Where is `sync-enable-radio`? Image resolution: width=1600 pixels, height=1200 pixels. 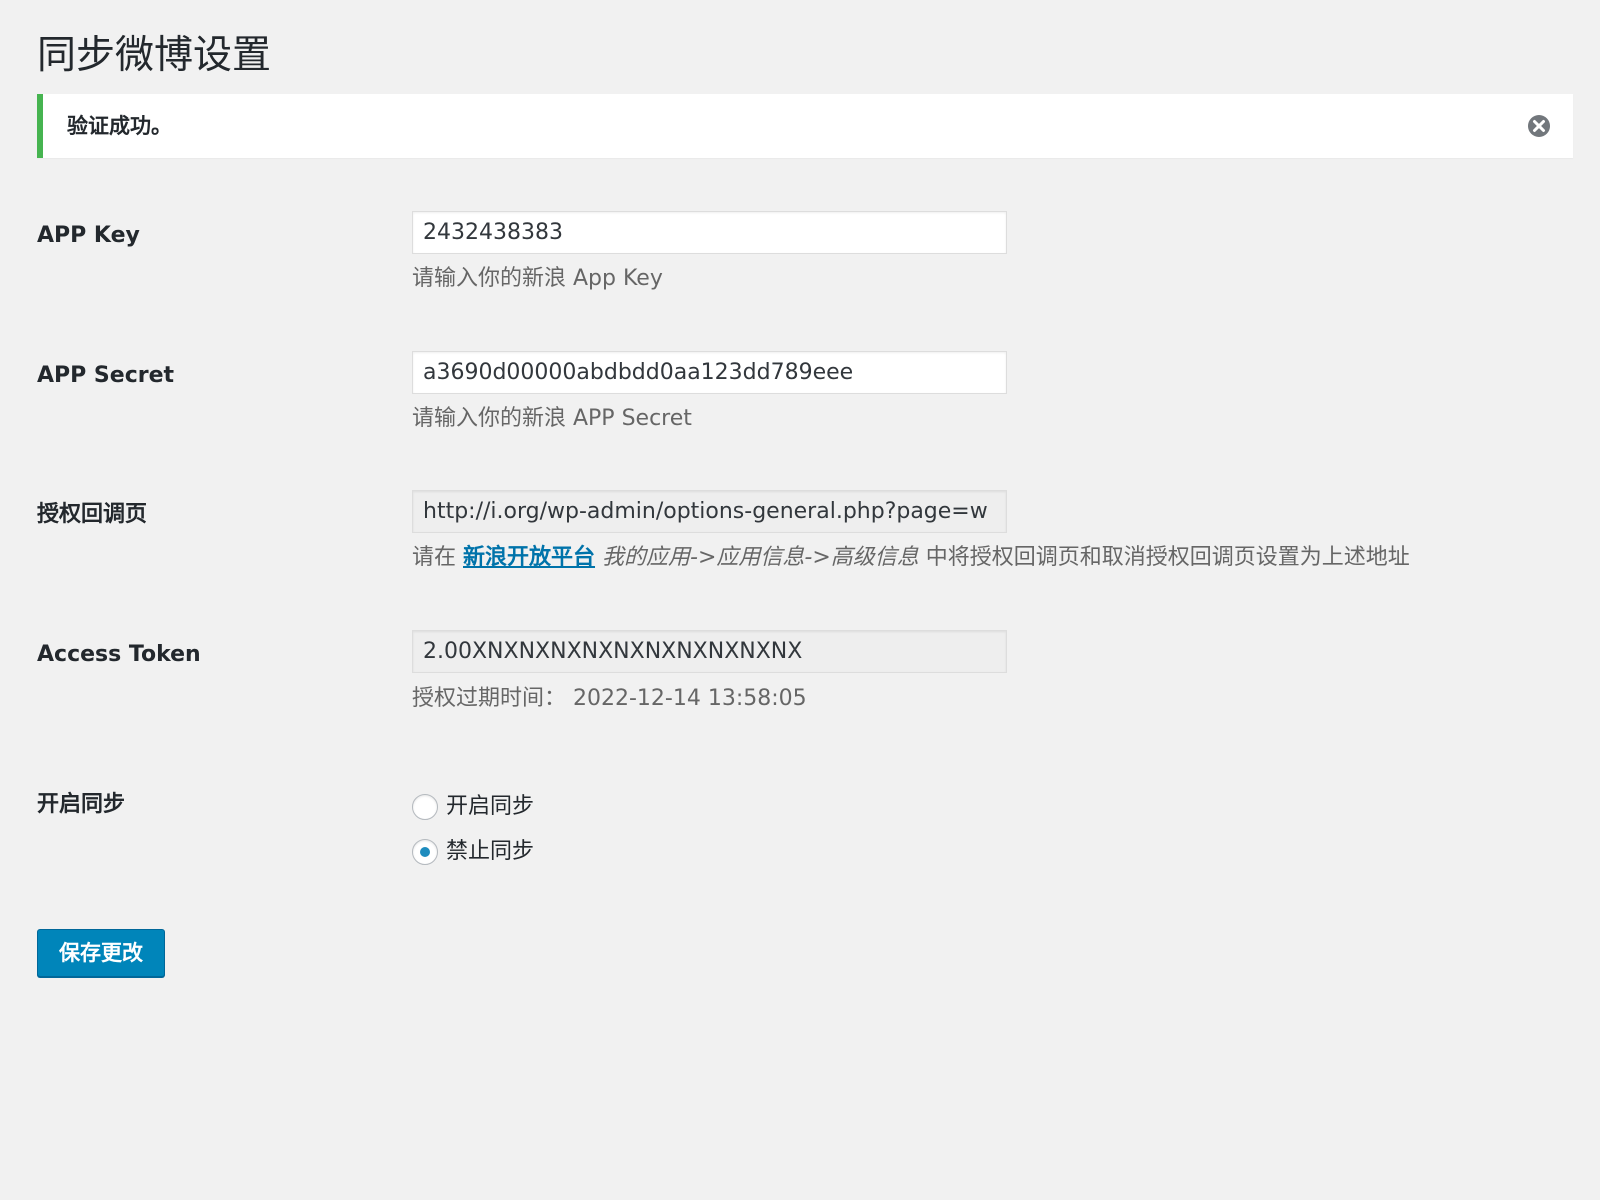
sync-enable-radio is located at coordinates (425, 807).